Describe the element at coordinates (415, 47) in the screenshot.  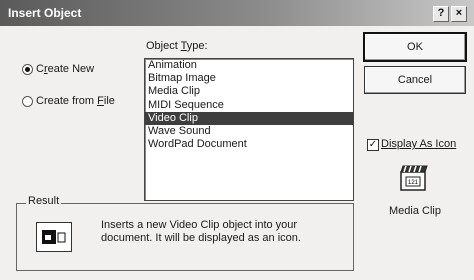
I see `ok-button: OK` at that location.